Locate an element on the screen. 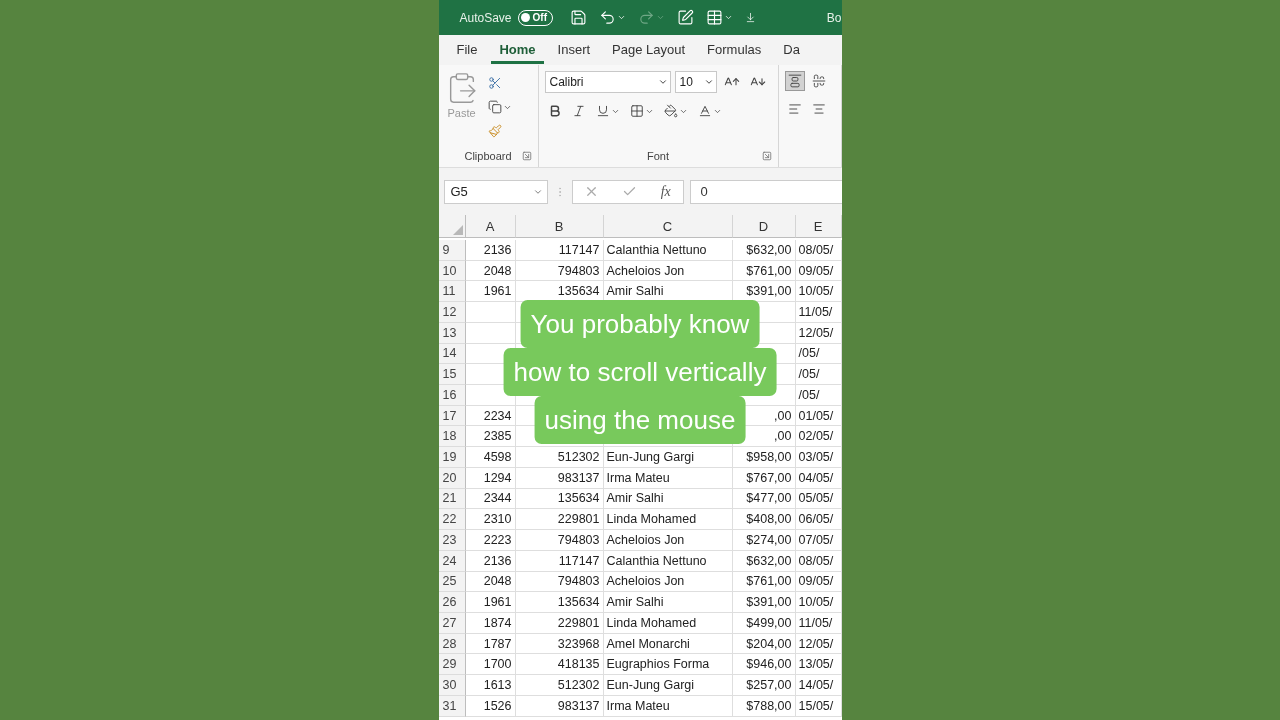  row-header: 23 is located at coordinates (452, 540).